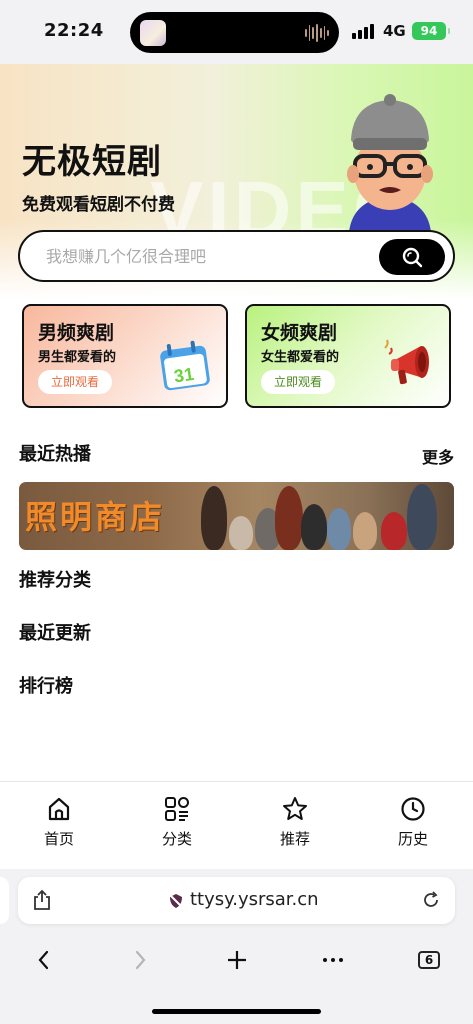 This screenshot has height=1024, width=473. Describe the element at coordinates (394, 31) in the screenshot. I see `network-type: 4G` at that location.